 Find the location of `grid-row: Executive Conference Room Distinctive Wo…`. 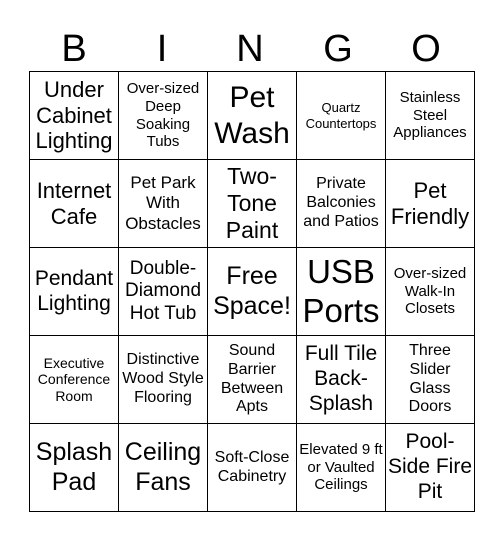

grid-row: Executive Conference Room Distinctive Wo… is located at coordinates (252, 379).